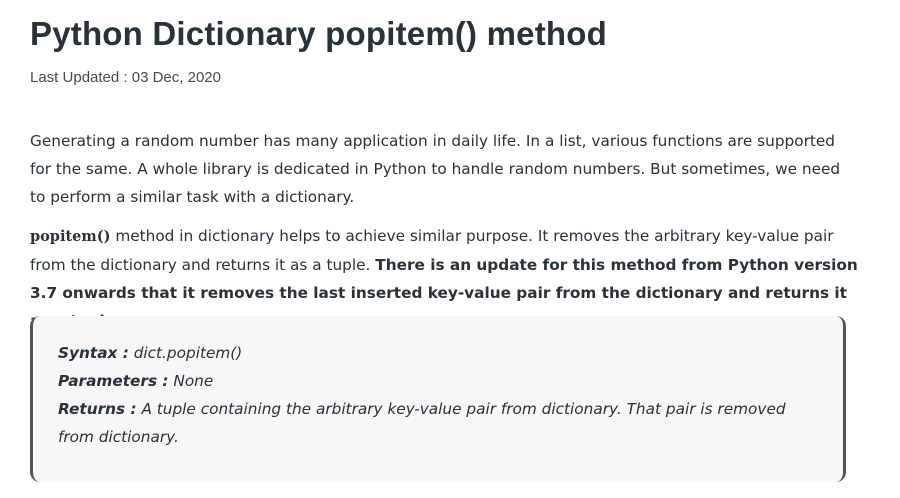 The image size is (900, 498). Describe the element at coordinates (438, 381) in the screenshot. I see `parameters-line: Parameters : None` at that location.